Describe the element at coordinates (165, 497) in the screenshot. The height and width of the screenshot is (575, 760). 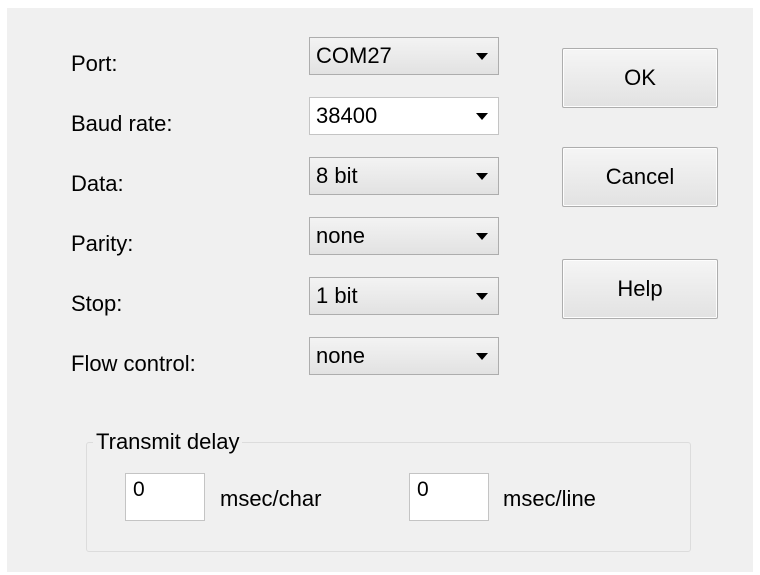
I see `msec-per-char-input` at that location.